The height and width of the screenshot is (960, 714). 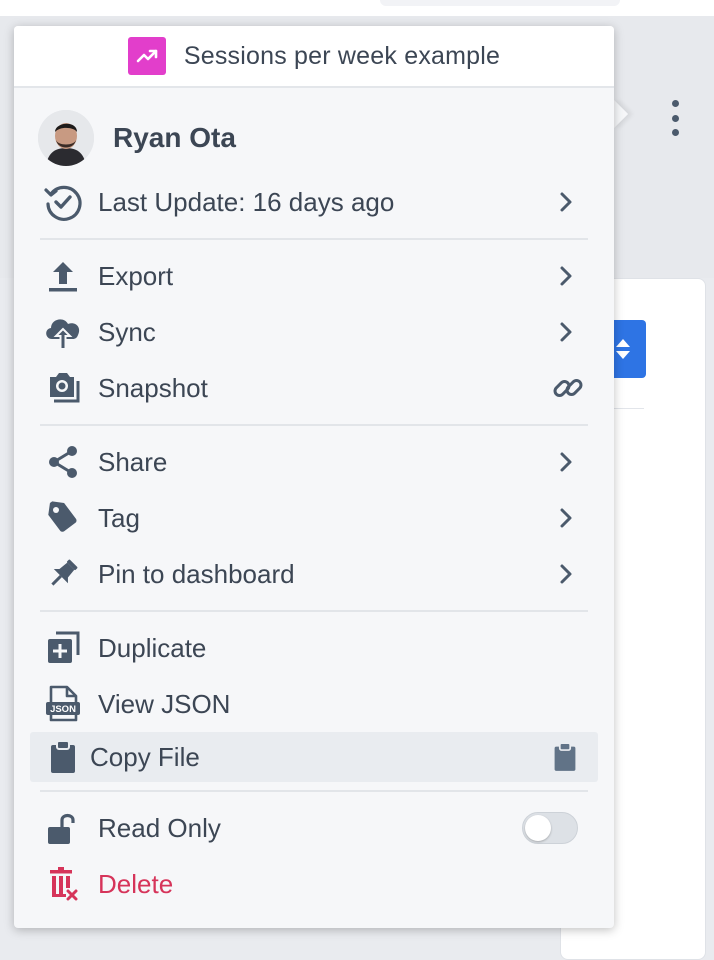 What do you see at coordinates (196, 573) in the screenshot?
I see `pin-to-dashboard-label: Pin to dashboard` at bounding box center [196, 573].